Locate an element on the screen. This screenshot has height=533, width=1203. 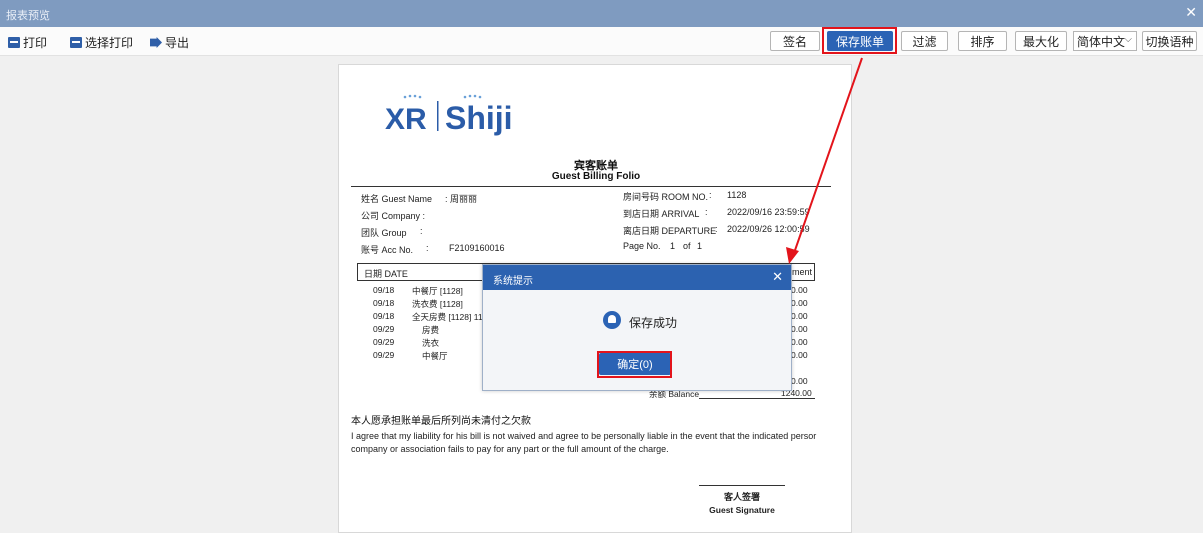
printer-icon is located at coordinates (14, 42).